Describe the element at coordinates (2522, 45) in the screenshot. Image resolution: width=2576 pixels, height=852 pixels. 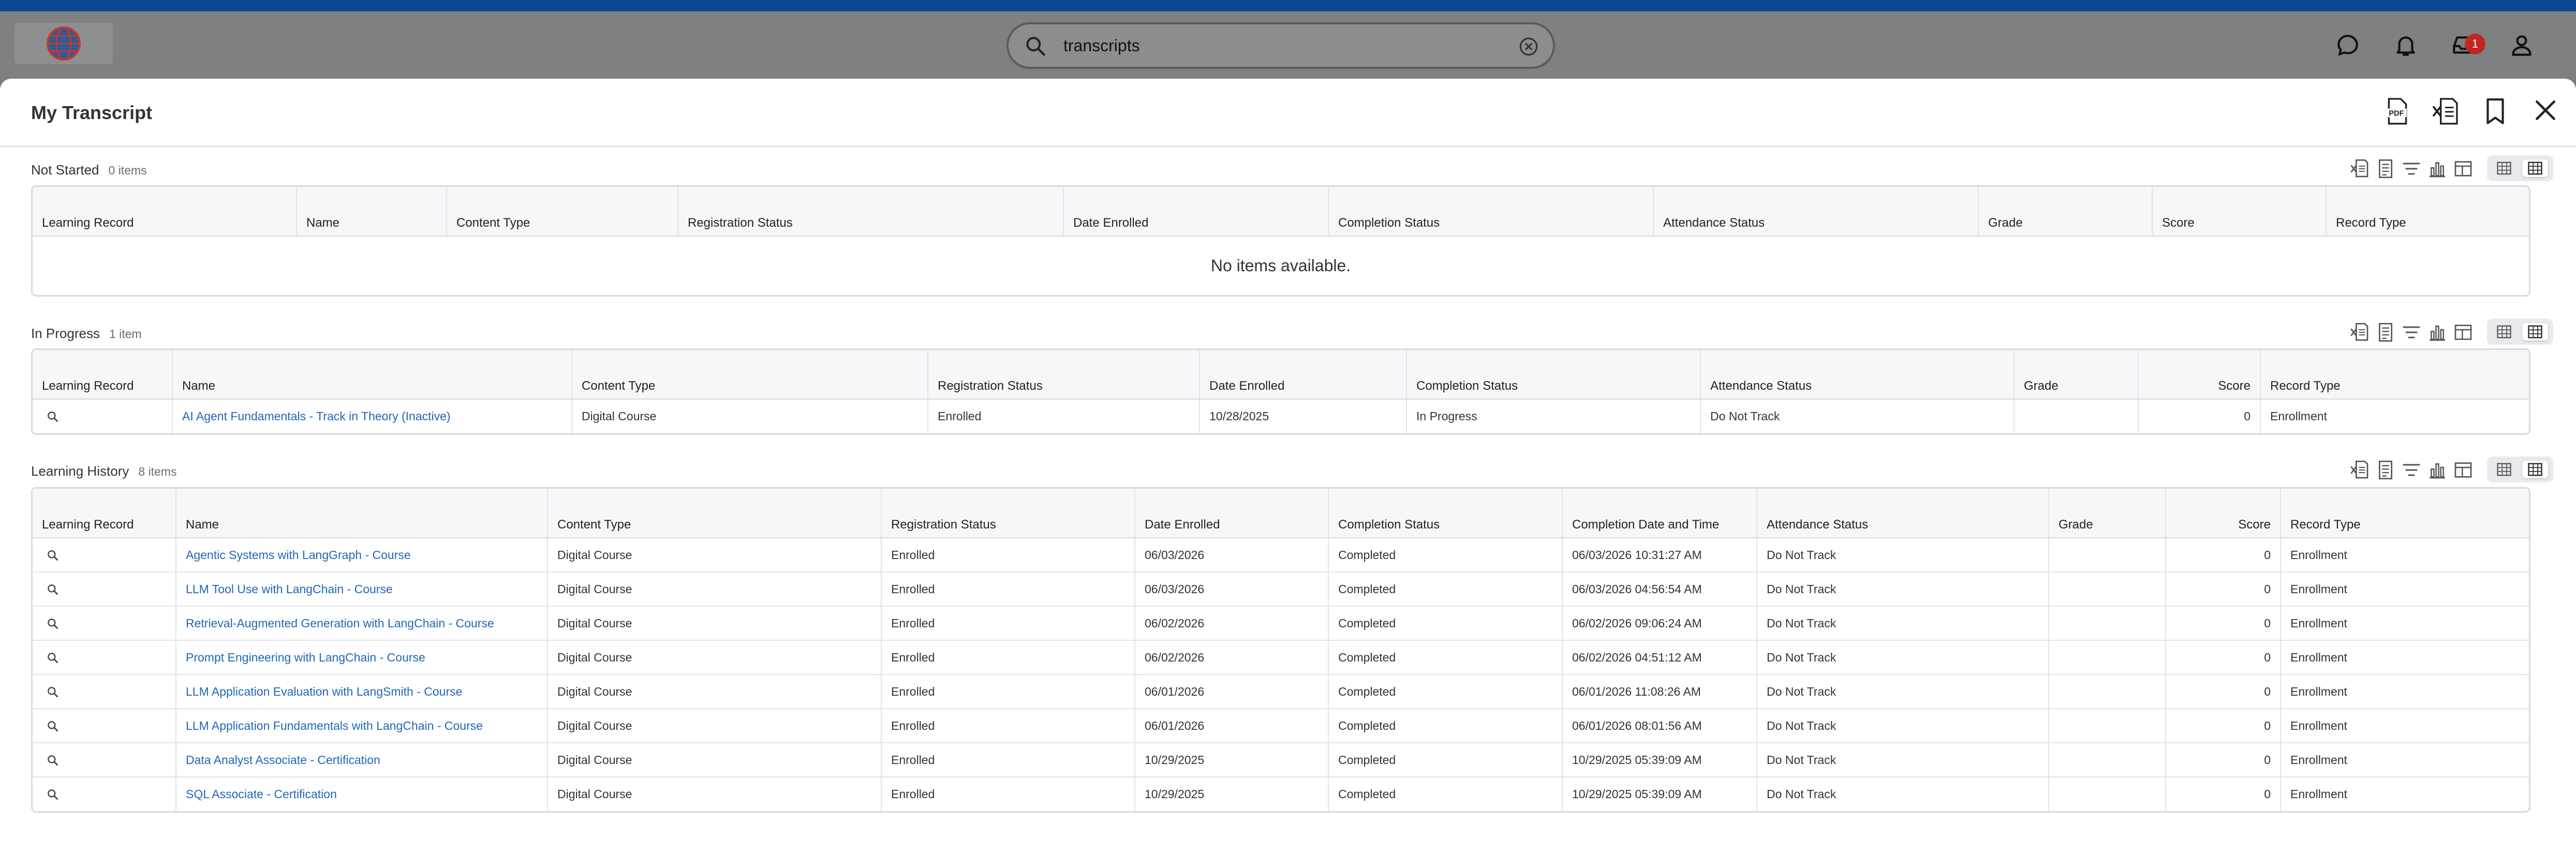
I see `profile-icon` at that location.